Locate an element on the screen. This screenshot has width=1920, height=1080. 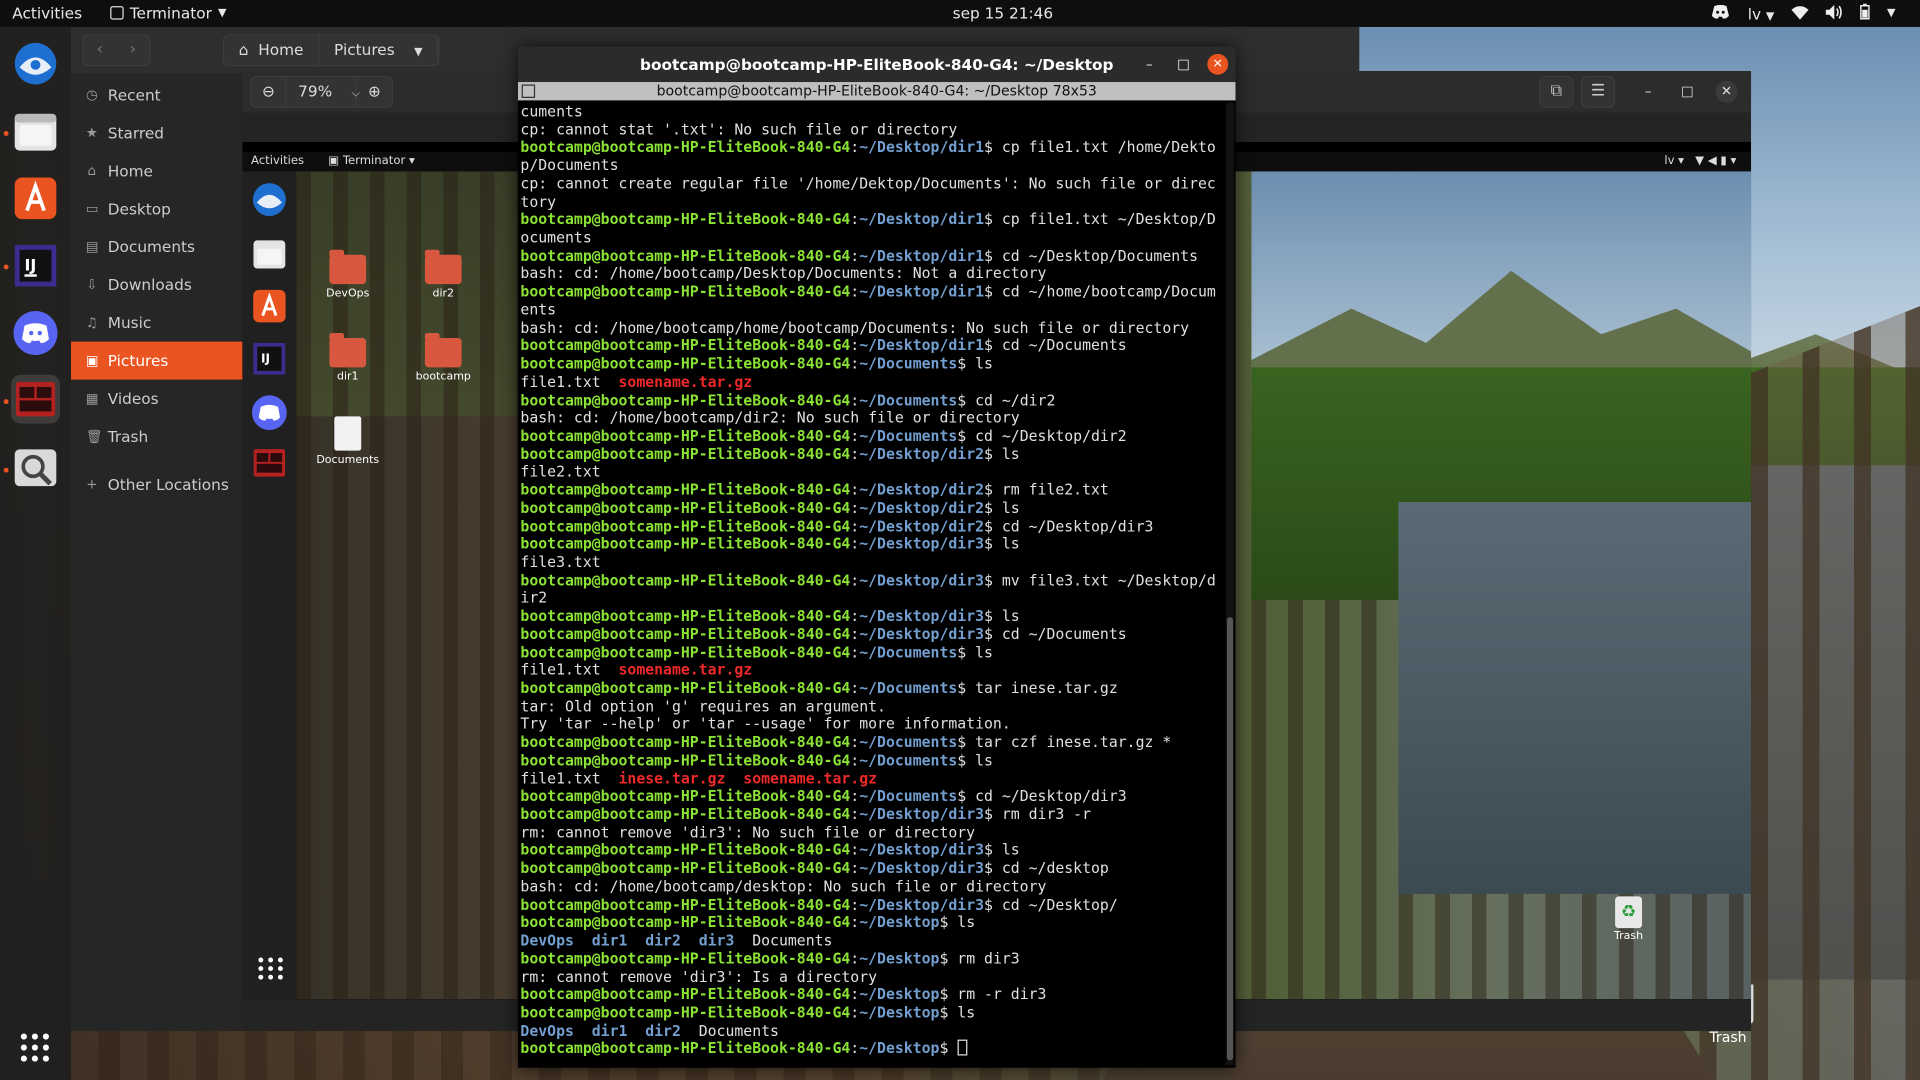
activities-button: Activities is located at coordinates (47, 13).